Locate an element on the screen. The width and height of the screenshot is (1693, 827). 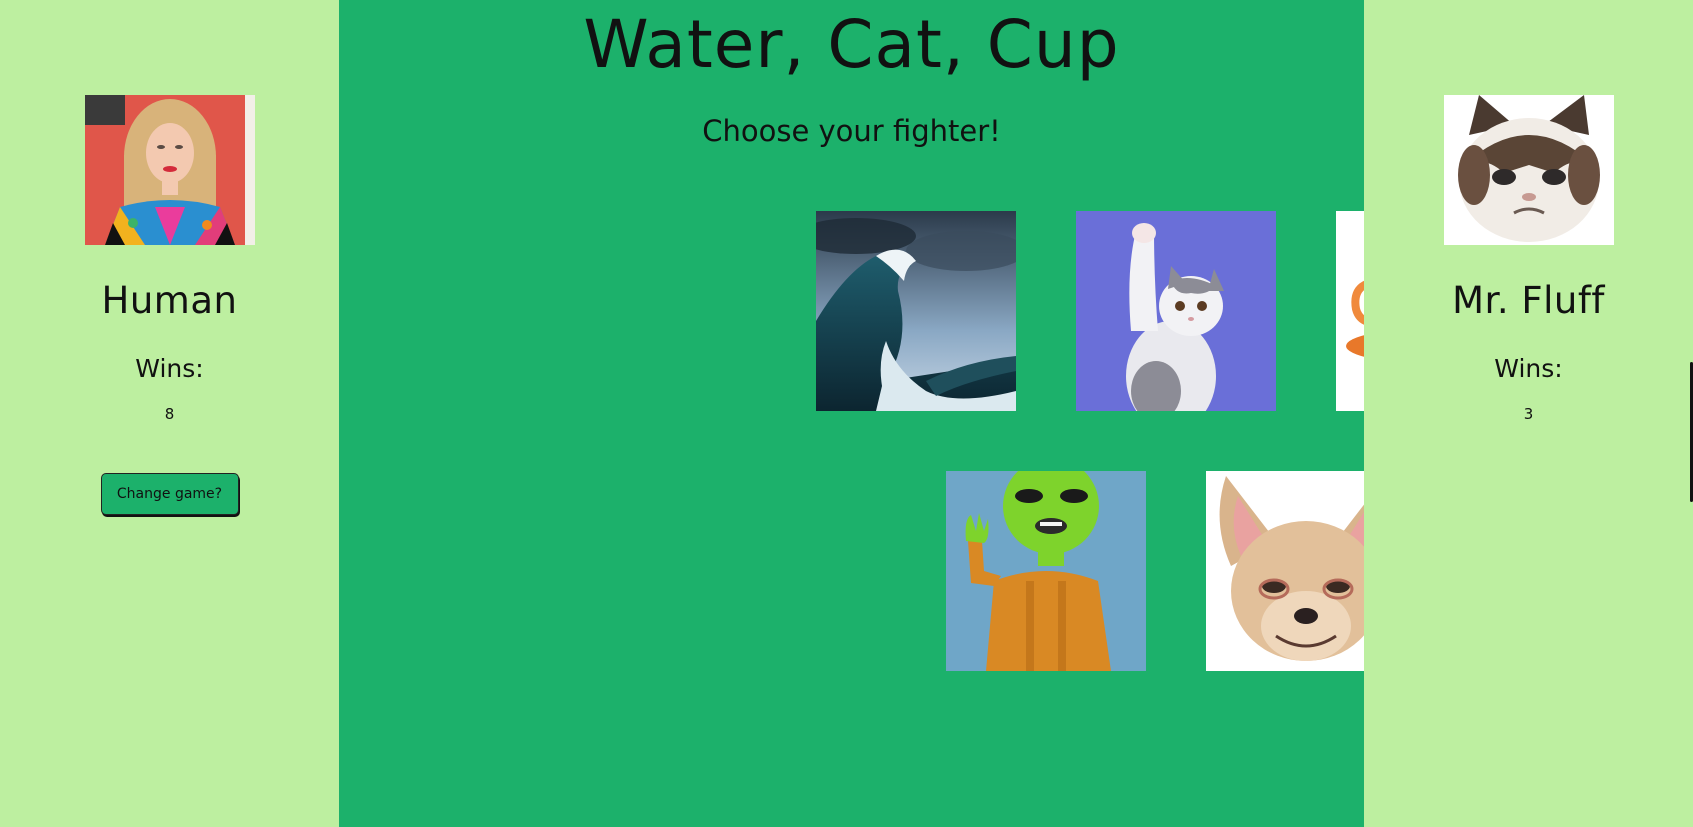
opponent-wins-count: 3 is located at coordinates (1528, 414).